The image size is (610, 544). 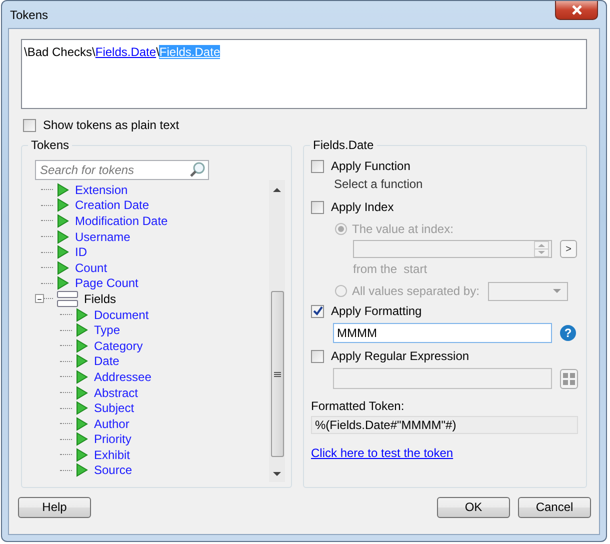 What do you see at coordinates (400, 356) in the screenshot?
I see `checkbox-label: Apply Regular Expression` at bounding box center [400, 356].